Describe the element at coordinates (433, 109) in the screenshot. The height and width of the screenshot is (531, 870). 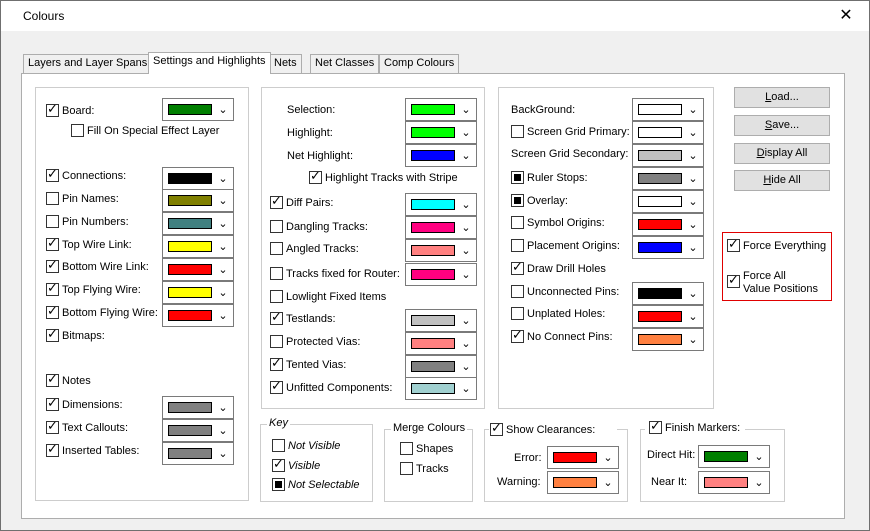
I see `selection-swatch` at that location.